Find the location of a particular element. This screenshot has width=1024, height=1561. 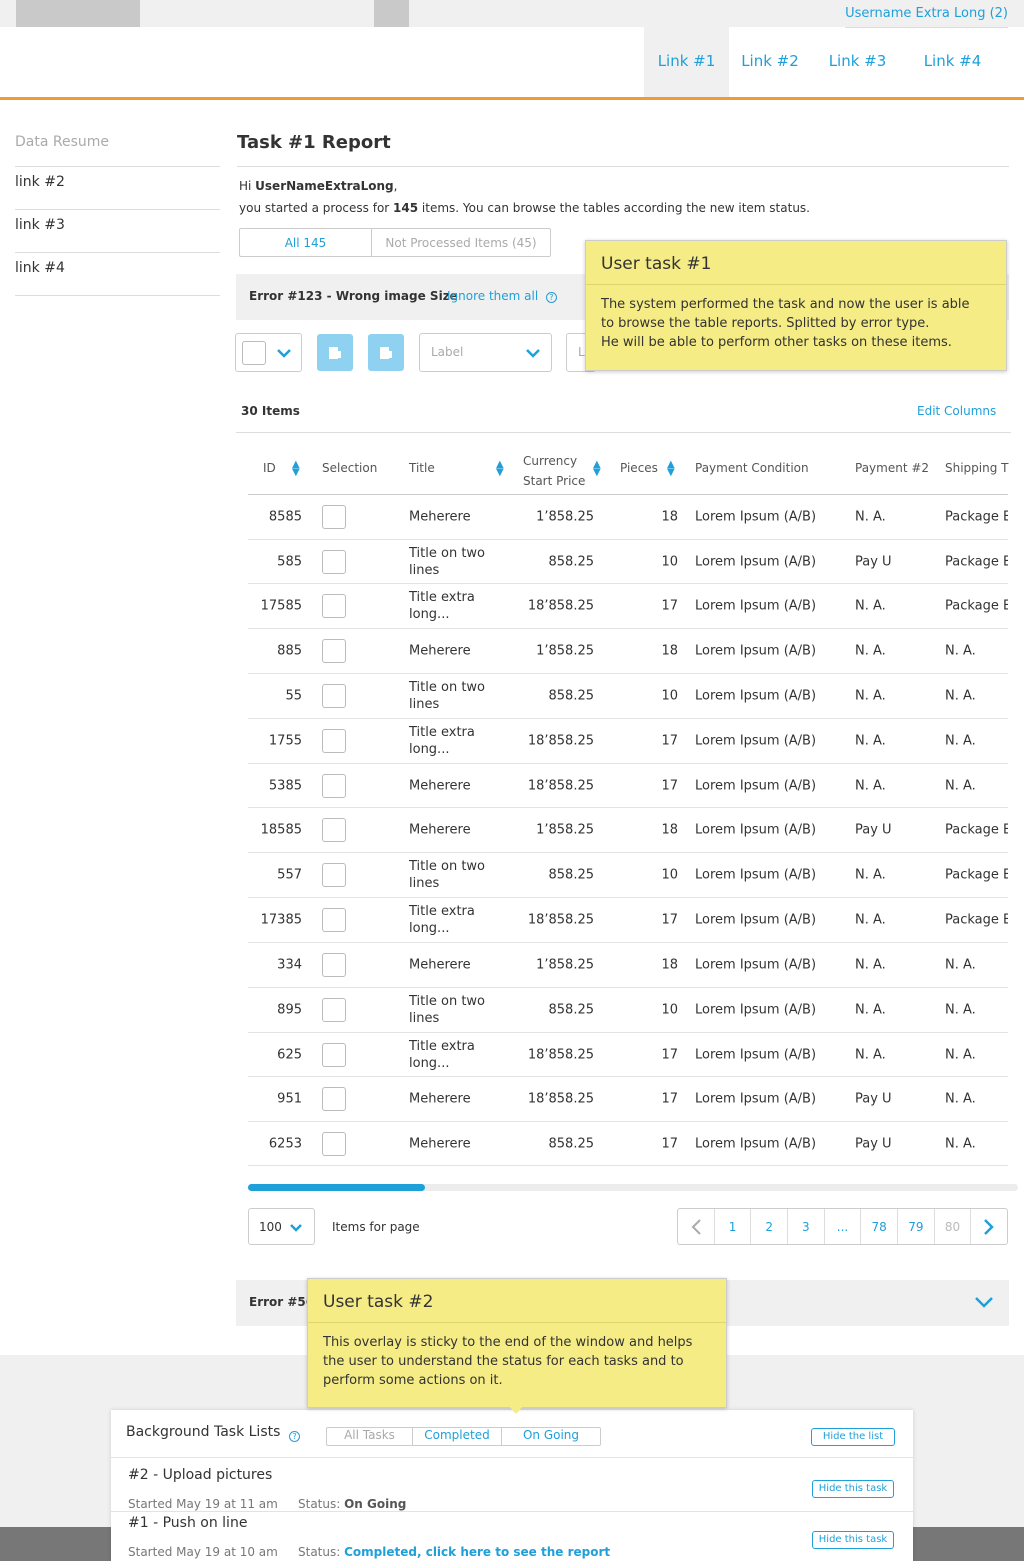

cell-id: 334 is located at coordinates (289, 965).